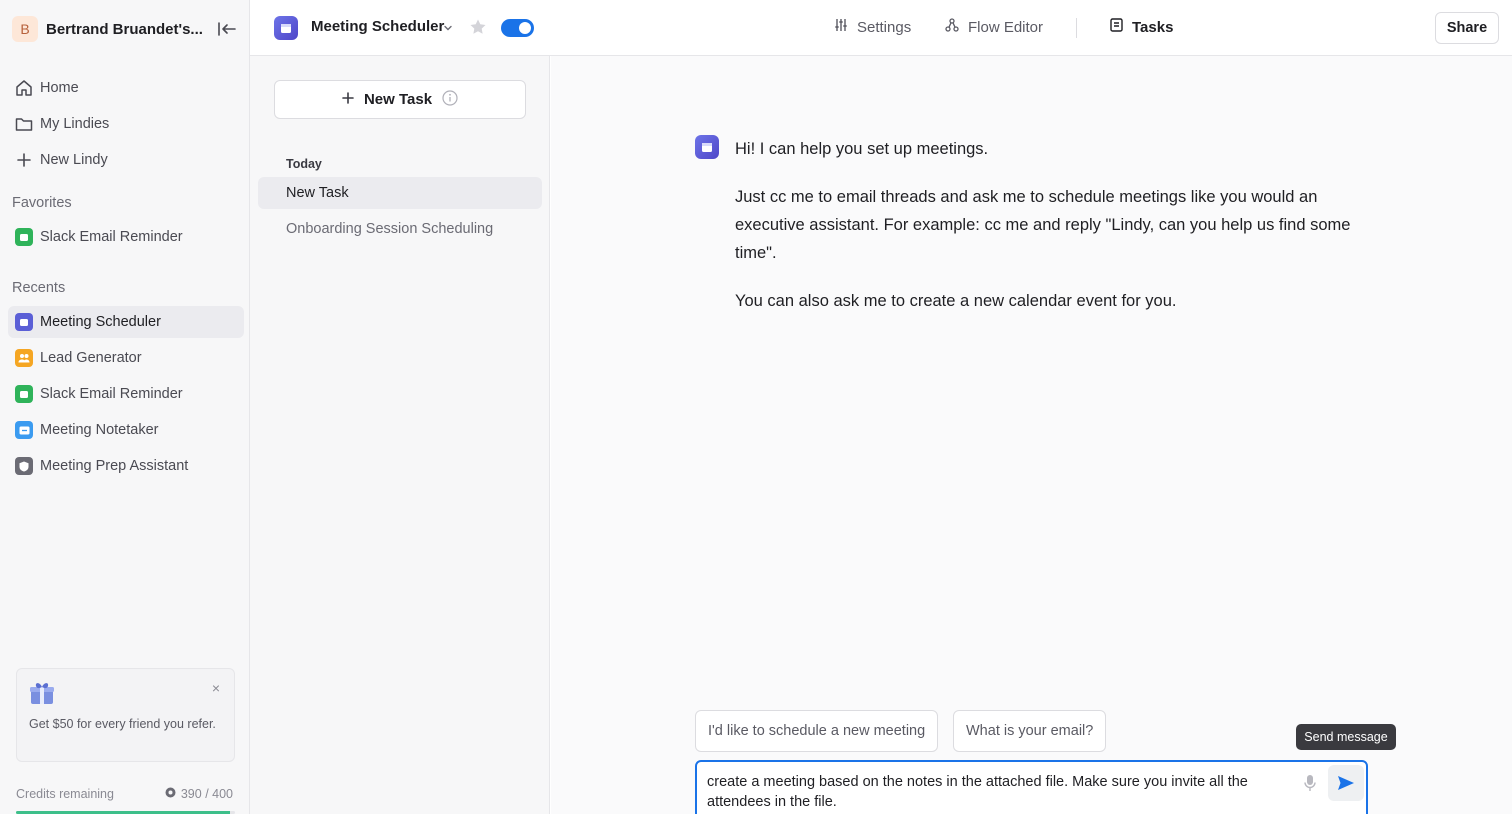 The height and width of the screenshot is (814, 1512). Describe the element at coordinates (1116, 27) in the screenshot. I see `document-icon` at that location.